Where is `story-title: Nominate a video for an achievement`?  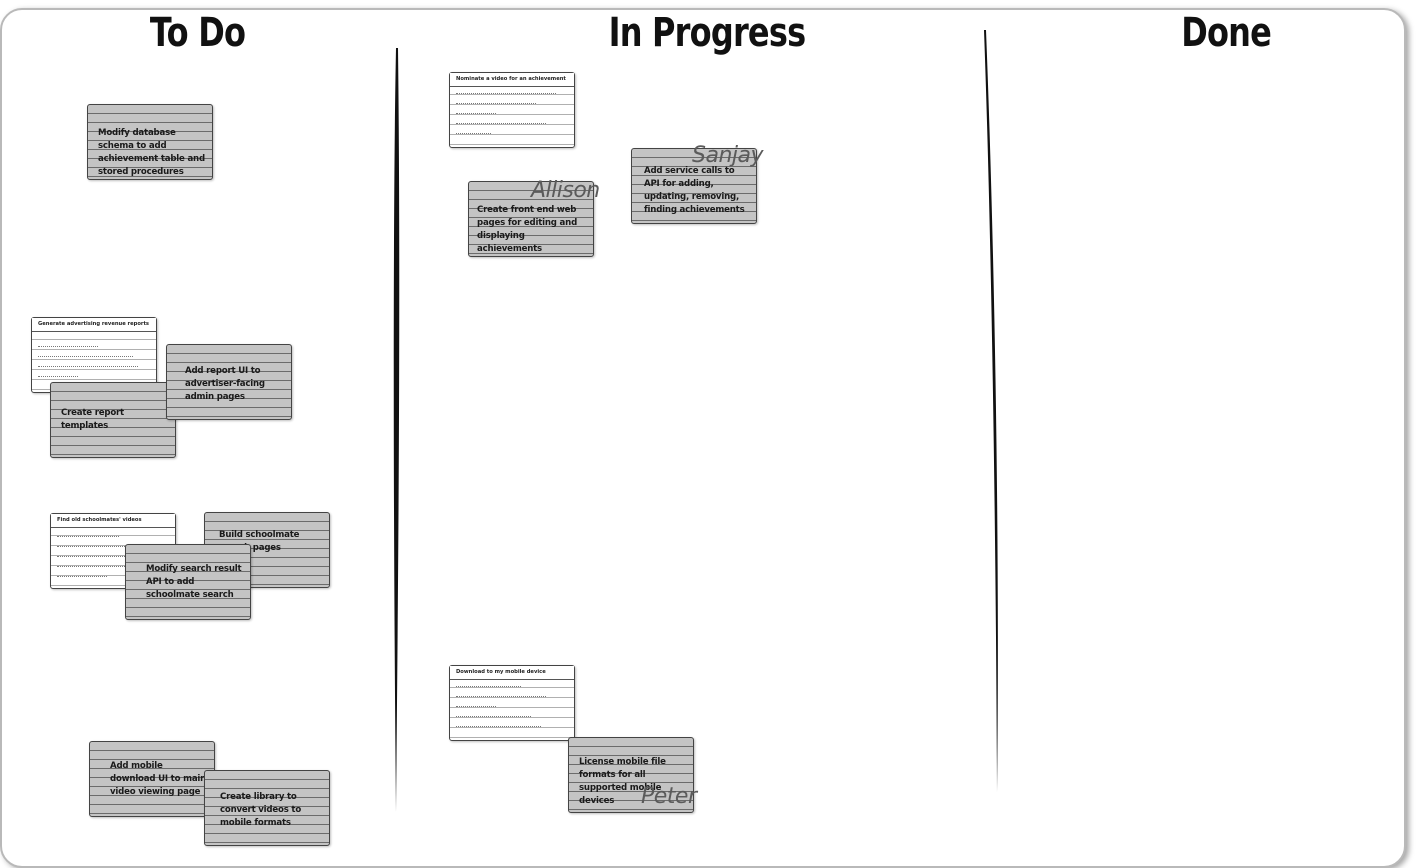
story-title: Nominate a video for an achievement is located at coordinates (512, 80).